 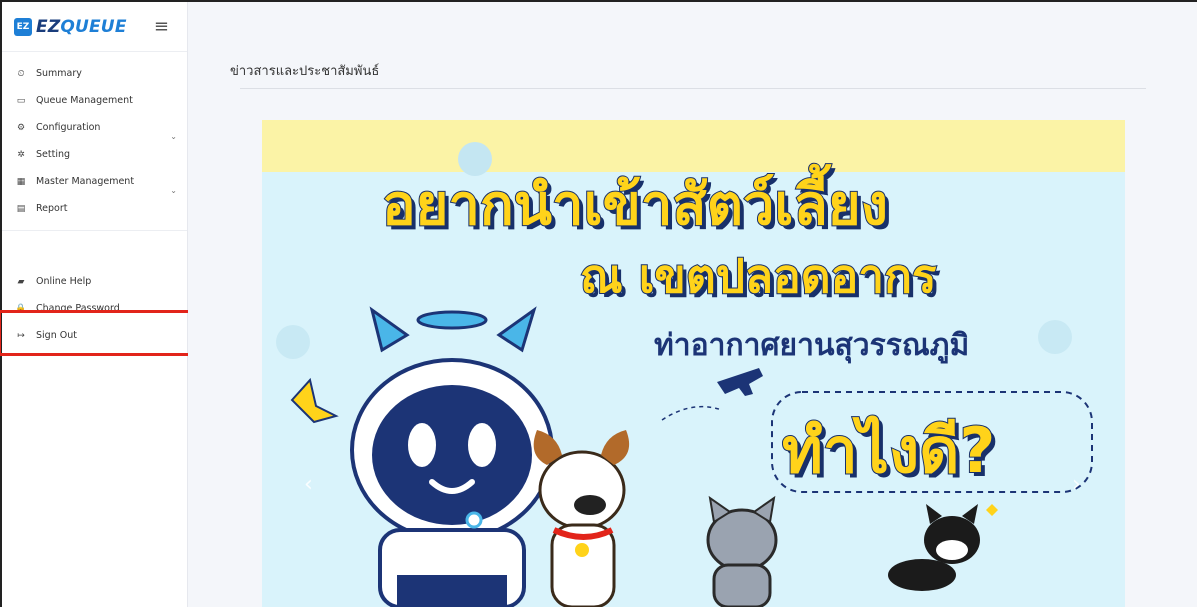 I want to click on page-title: ข่าวสารและประชาสัมพันธ์, so click(x=305, y=71).